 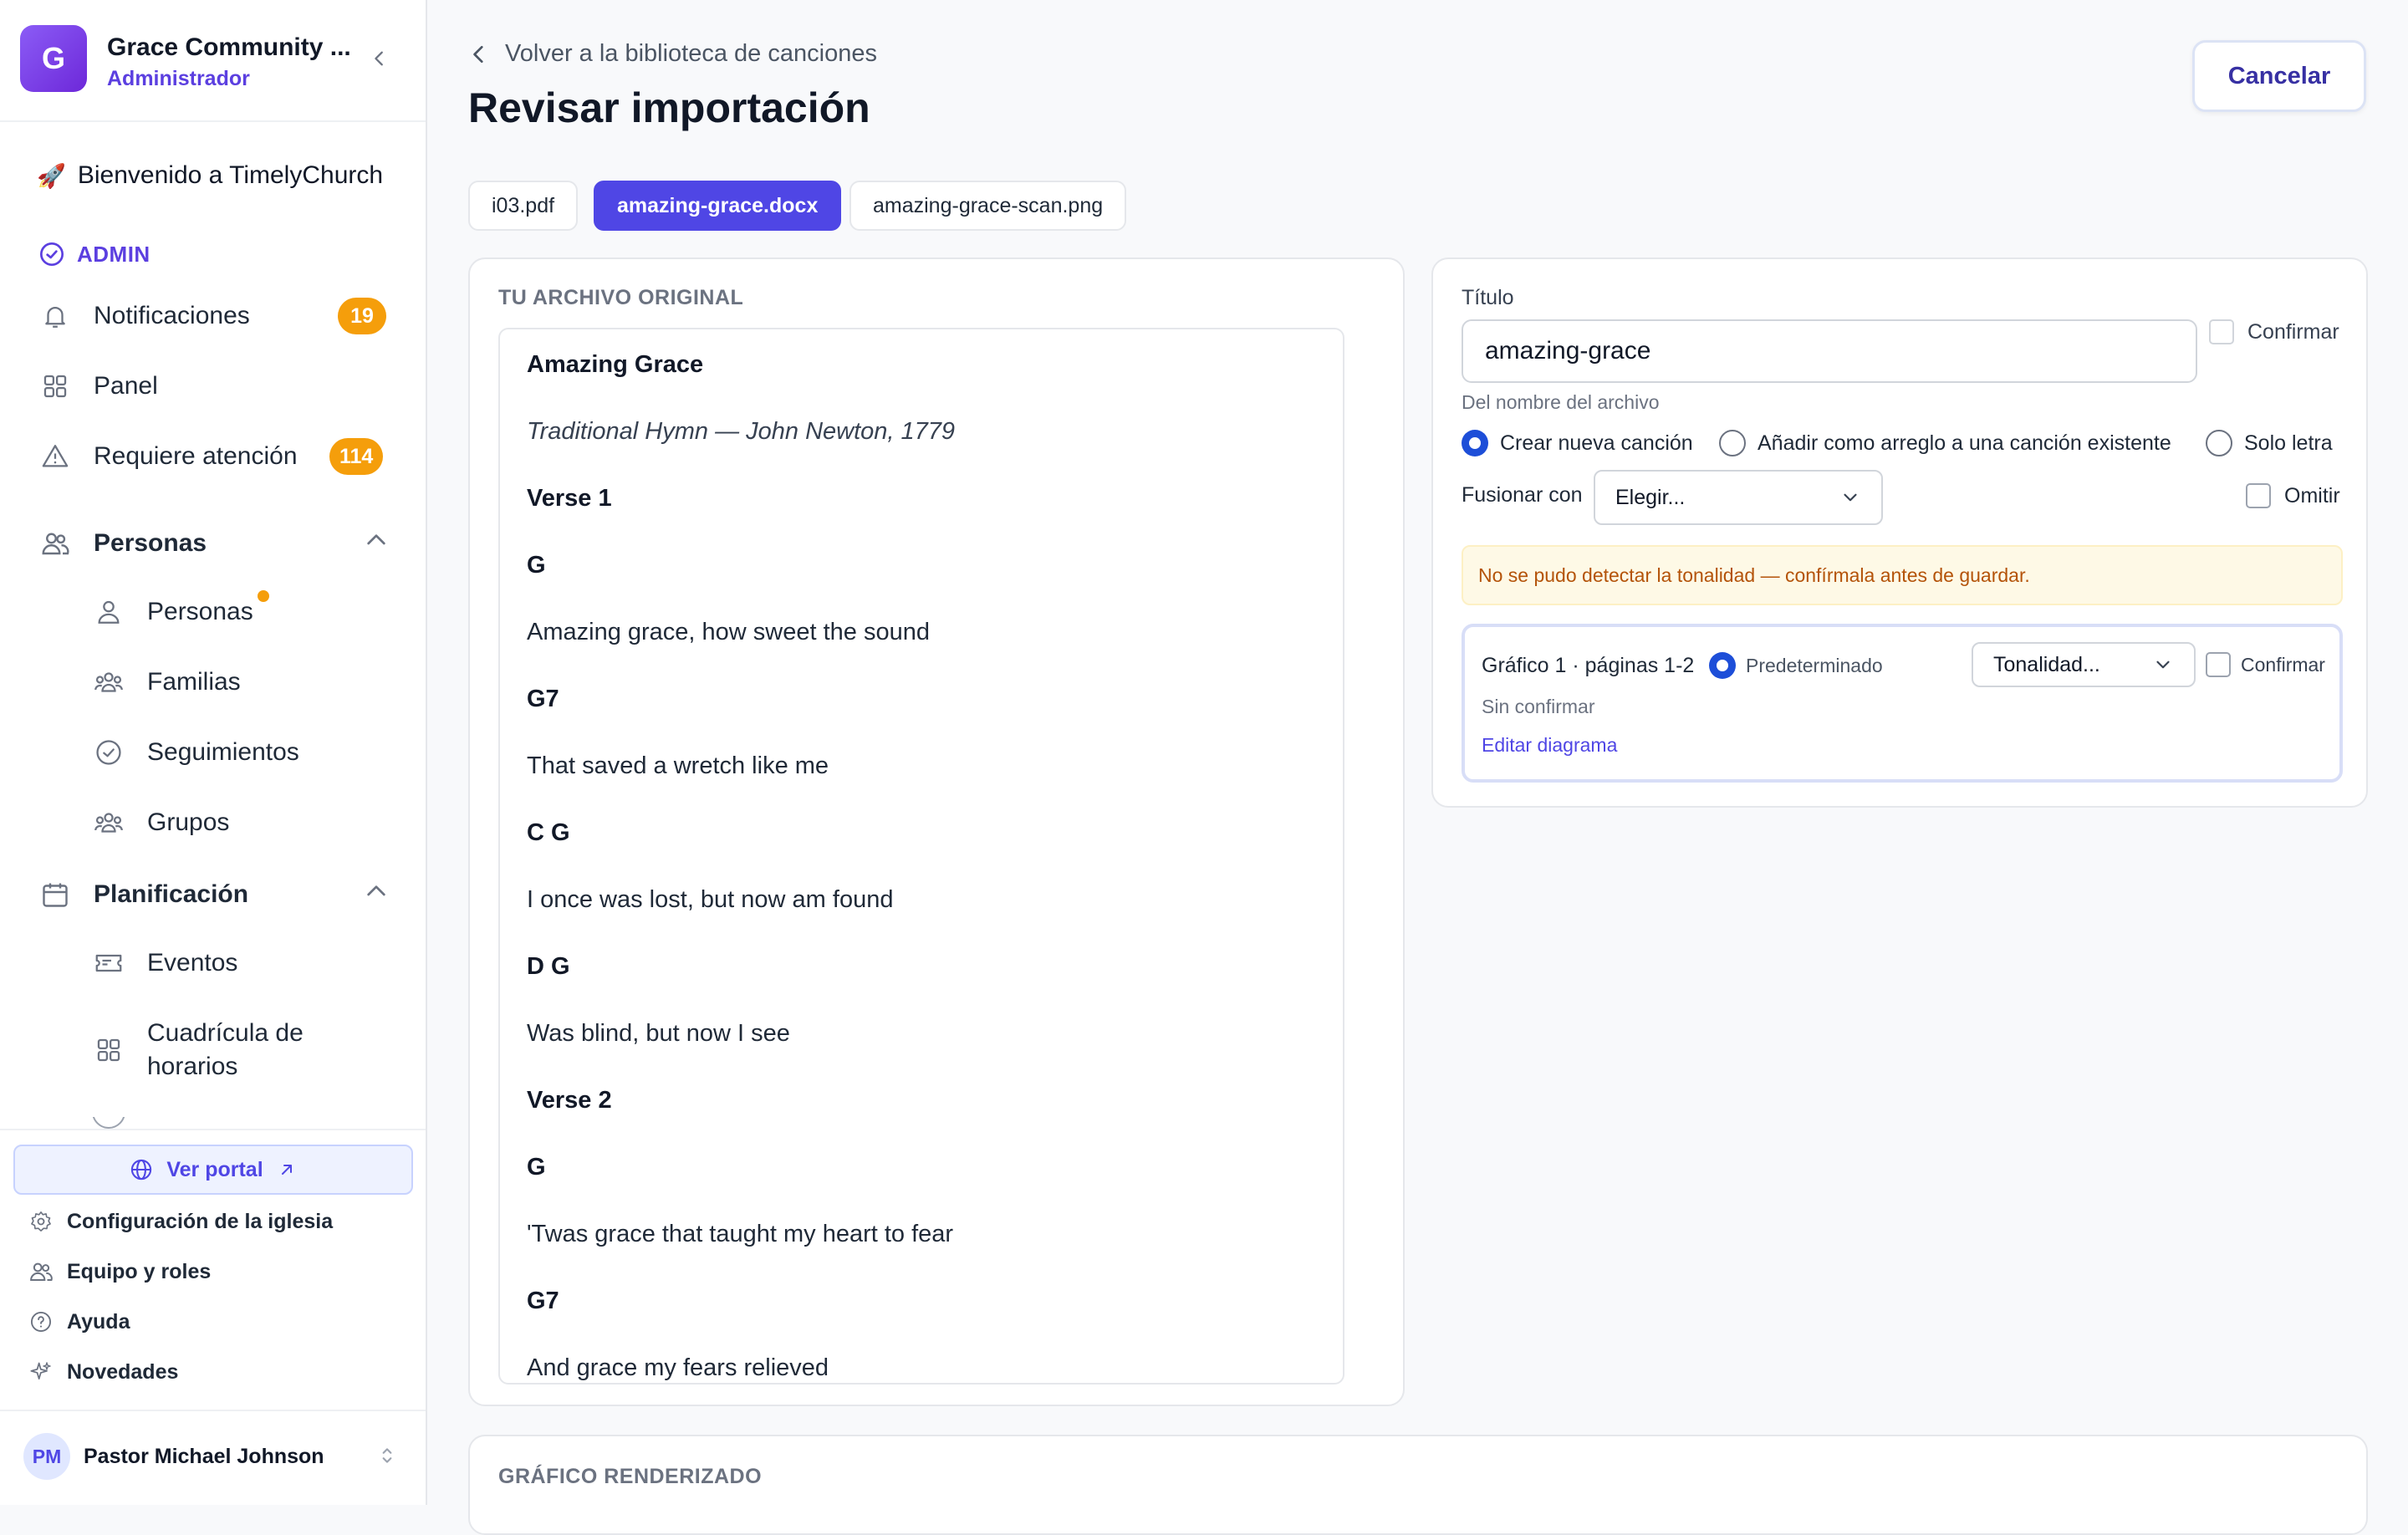 I want to click on notification-count-badge: 19, so click(x=362, y=316).